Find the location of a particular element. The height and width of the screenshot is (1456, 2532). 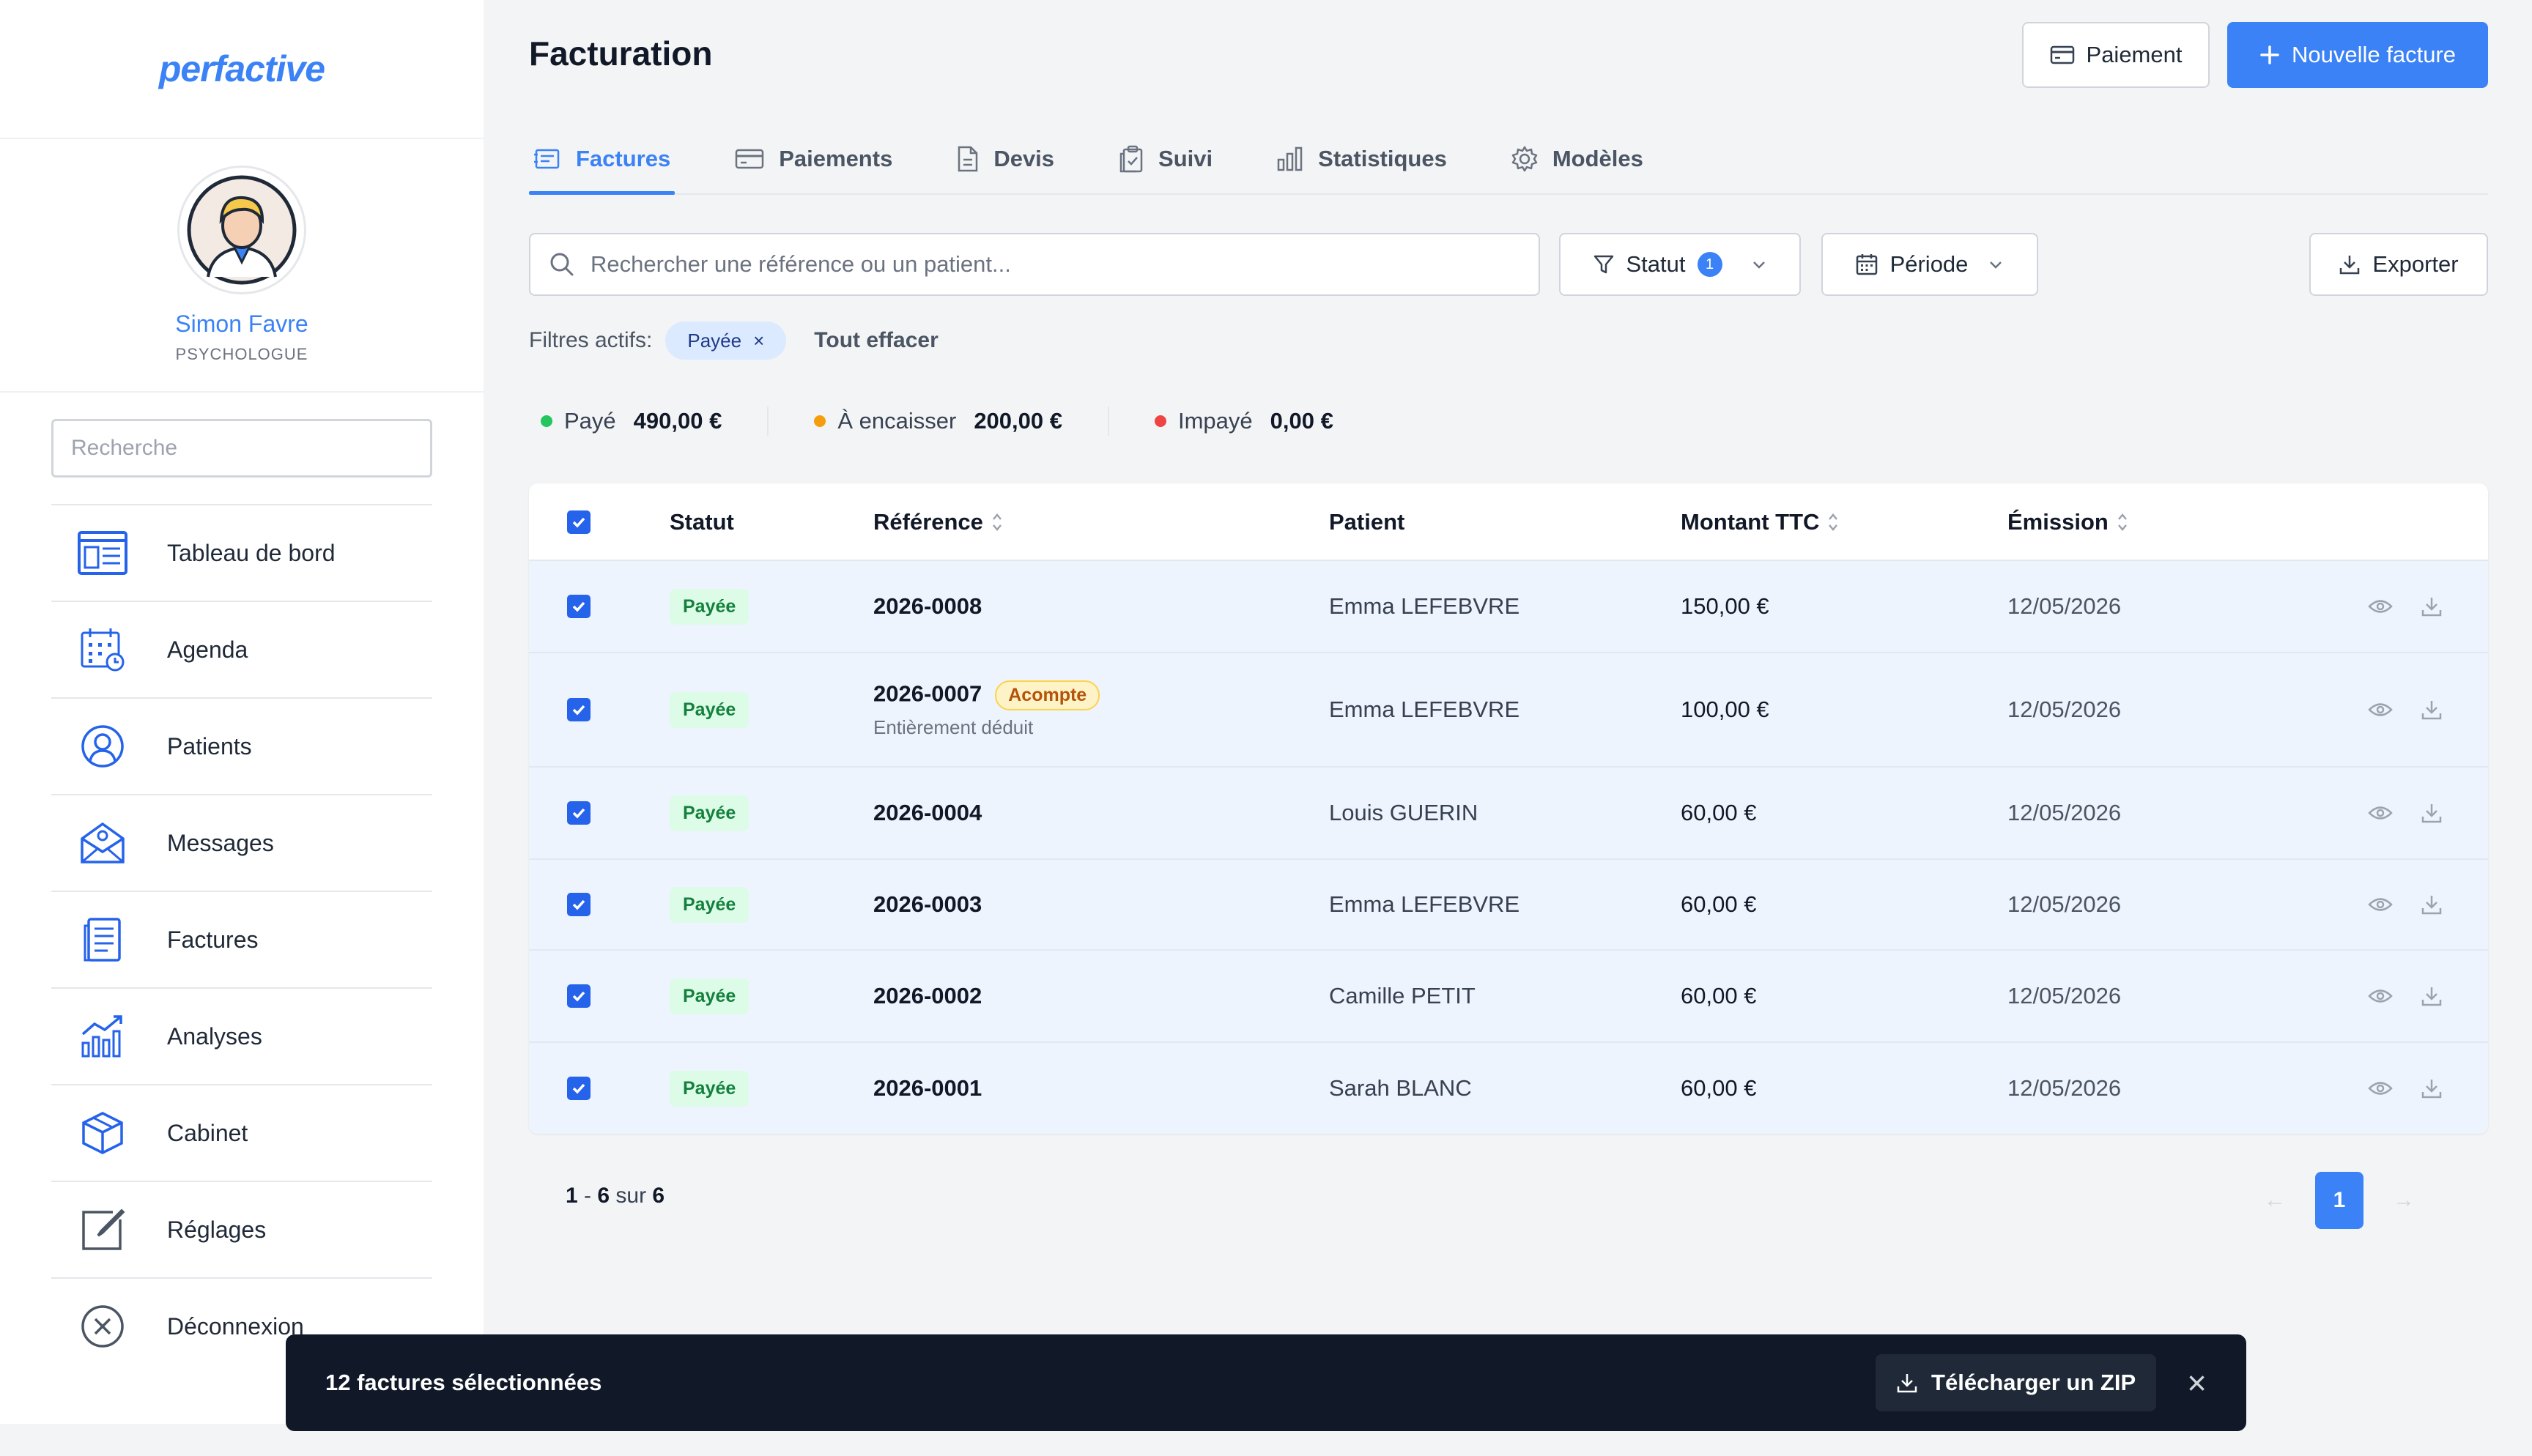

summary-label: Impayé is located at coordinates (1215, 421).